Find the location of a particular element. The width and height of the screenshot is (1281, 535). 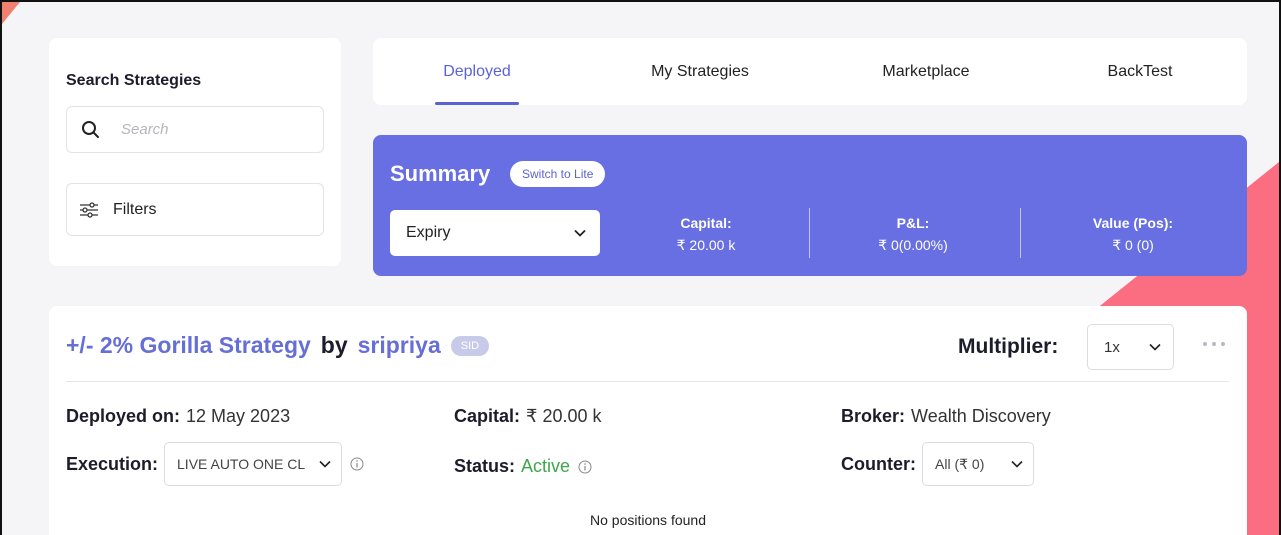

counter-select: All (₹ 0) is located at coordinates (978, 464).